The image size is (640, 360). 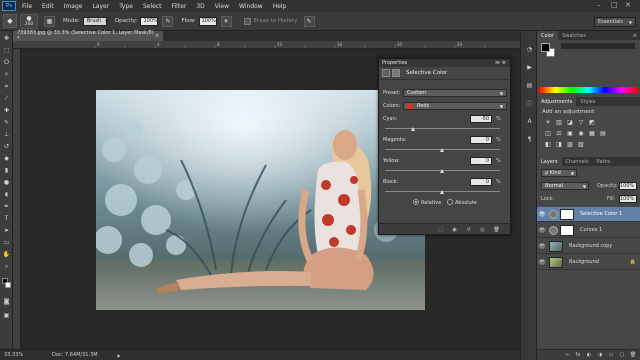 What do you see at coordinates (6, 301) in the screenshot?
I see `quick-mask-icon: ◙` at bounding box center [6, 301].